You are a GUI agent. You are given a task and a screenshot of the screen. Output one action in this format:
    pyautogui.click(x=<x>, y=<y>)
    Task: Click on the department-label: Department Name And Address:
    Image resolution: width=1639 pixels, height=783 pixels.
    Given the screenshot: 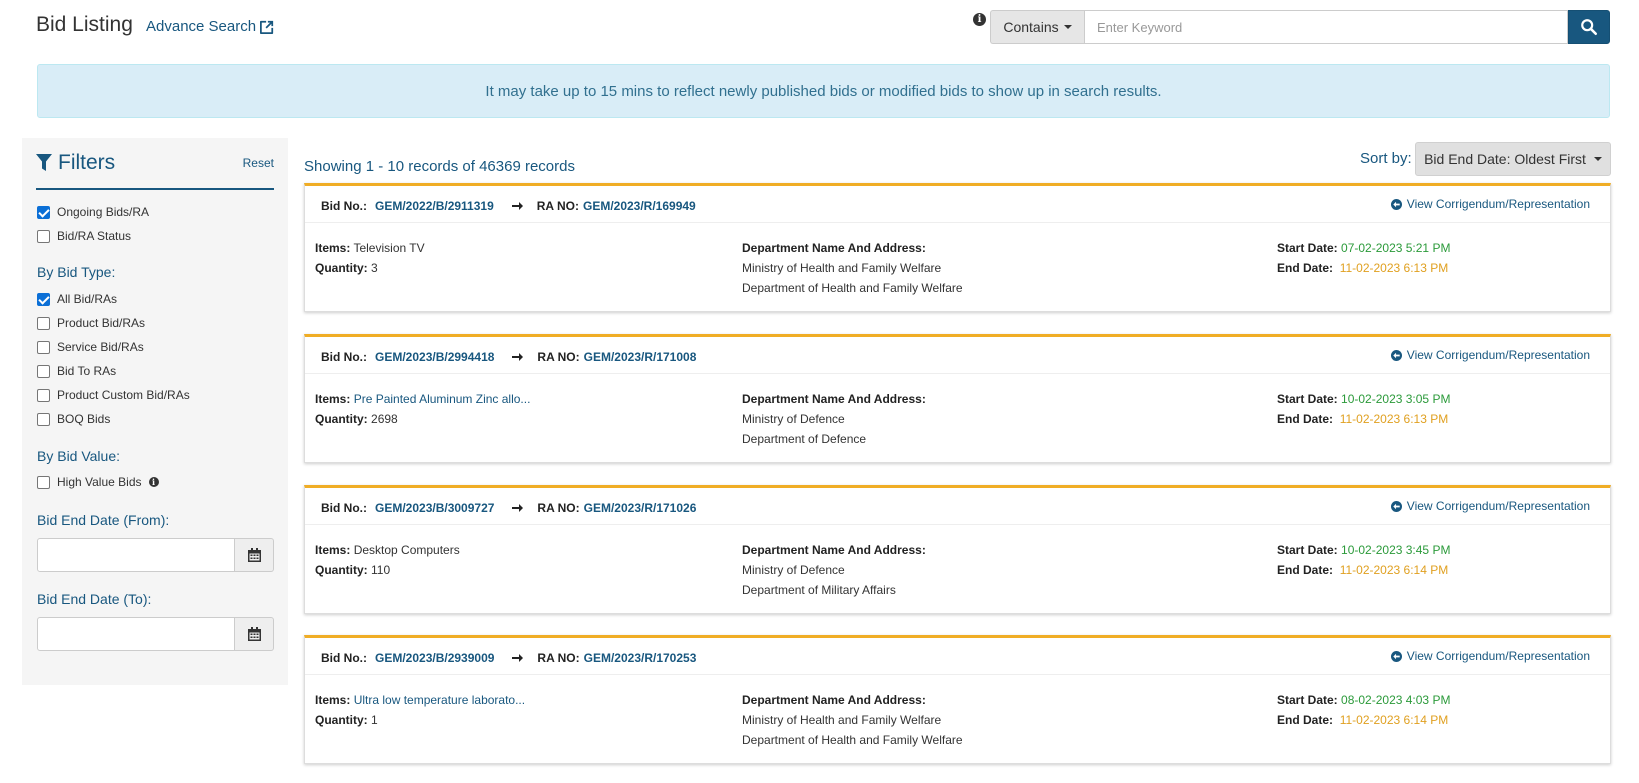 What is the action you would take?
    pyautogui.click(x=834, y=700)
    